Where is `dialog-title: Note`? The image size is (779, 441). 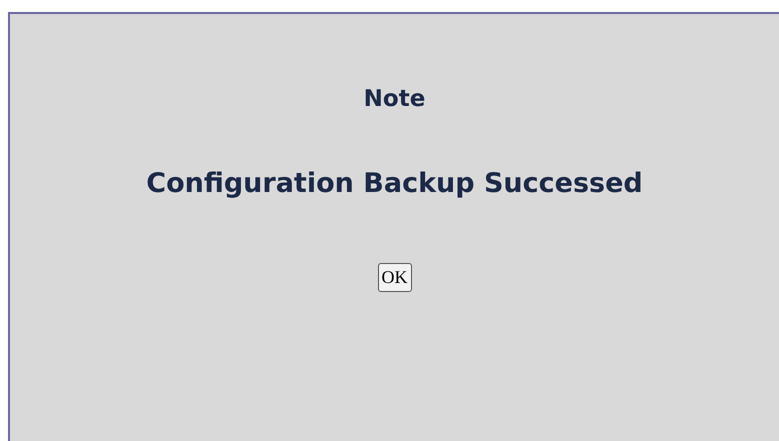
dialog-title: Note is located at coordinates (395, 99).